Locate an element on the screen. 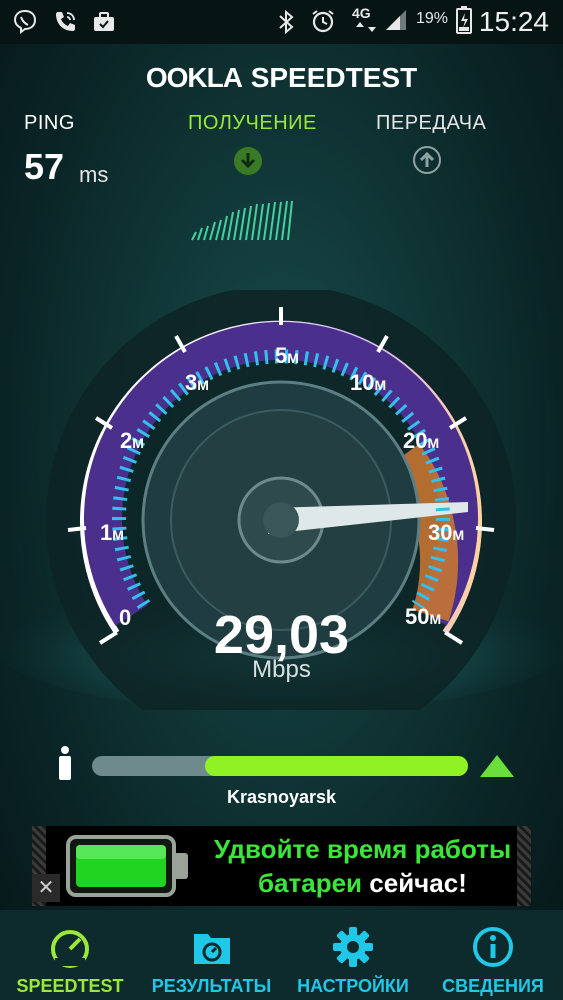 Image resolution: width=563 pixels, height=1000 pixels. alarm-icon is located at coordinates (323, 21).